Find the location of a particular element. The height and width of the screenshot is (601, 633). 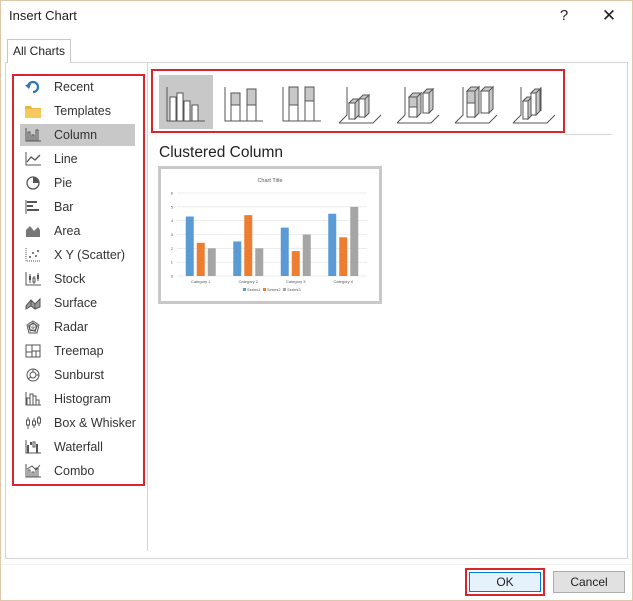

category-label: Radar is located at coordinates (71, 327).